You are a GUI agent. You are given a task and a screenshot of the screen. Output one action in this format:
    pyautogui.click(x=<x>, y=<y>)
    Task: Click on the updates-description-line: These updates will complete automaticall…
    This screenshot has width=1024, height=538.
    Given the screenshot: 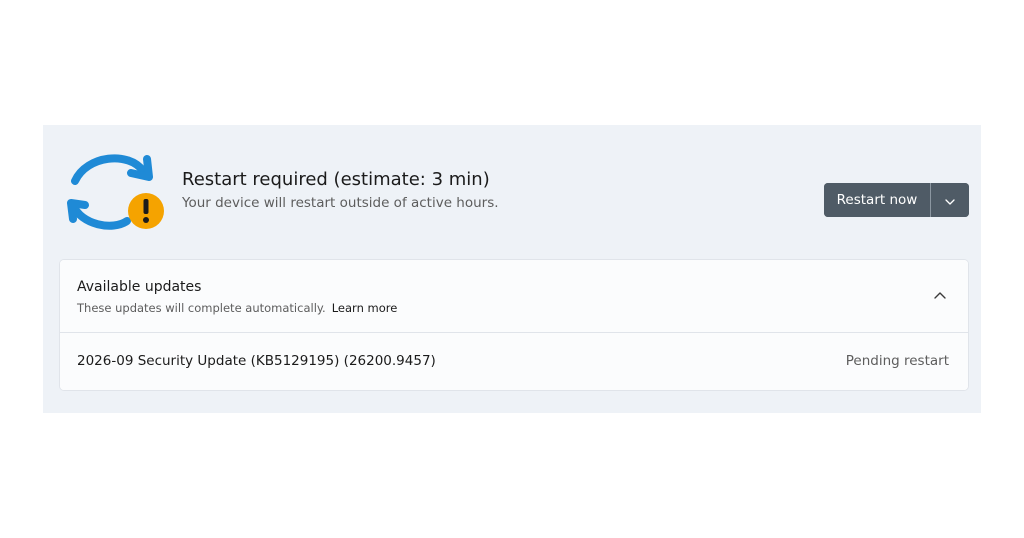 What is the action you would take?
    pyautogui.click(x=237, y=308)
    